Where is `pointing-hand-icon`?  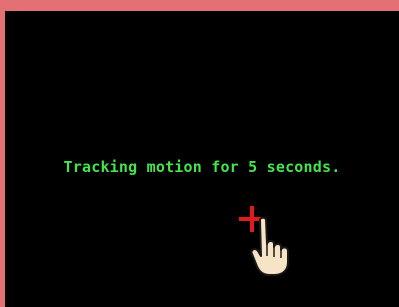 pointing-hand-icon is located at coordinates (269, 246).